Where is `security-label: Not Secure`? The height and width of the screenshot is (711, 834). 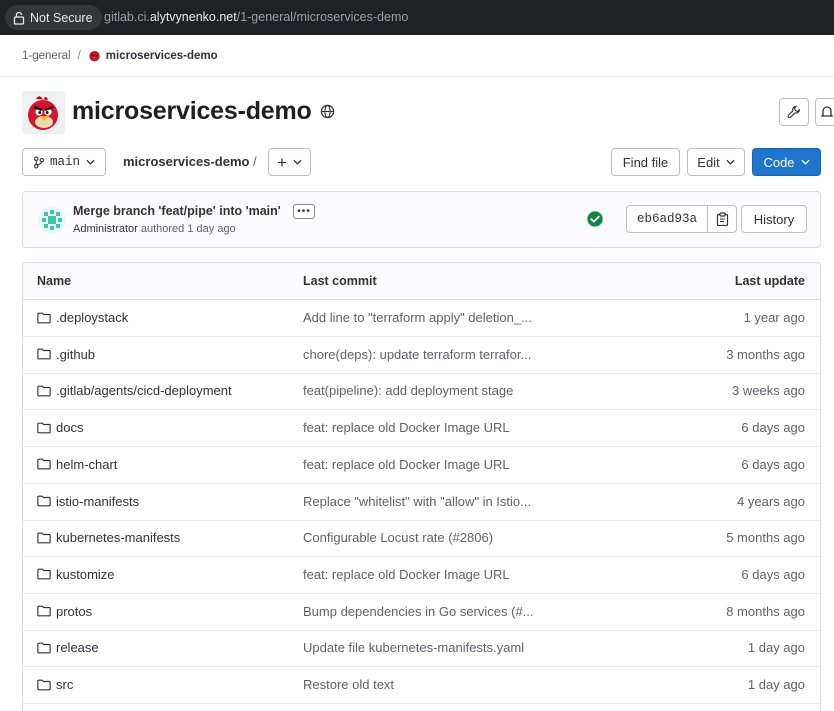 security-label: Not Secure is located at coordinates (61, 17).